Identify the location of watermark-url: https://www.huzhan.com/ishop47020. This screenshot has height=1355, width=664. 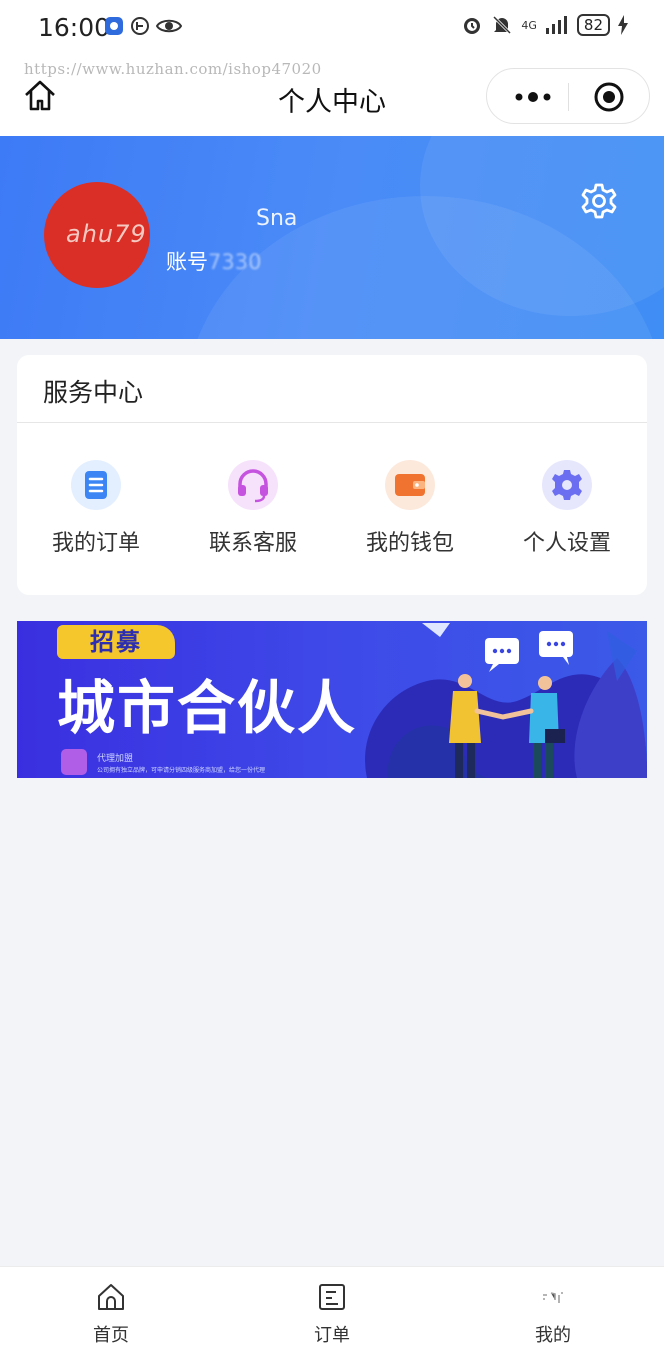
(173, 69).